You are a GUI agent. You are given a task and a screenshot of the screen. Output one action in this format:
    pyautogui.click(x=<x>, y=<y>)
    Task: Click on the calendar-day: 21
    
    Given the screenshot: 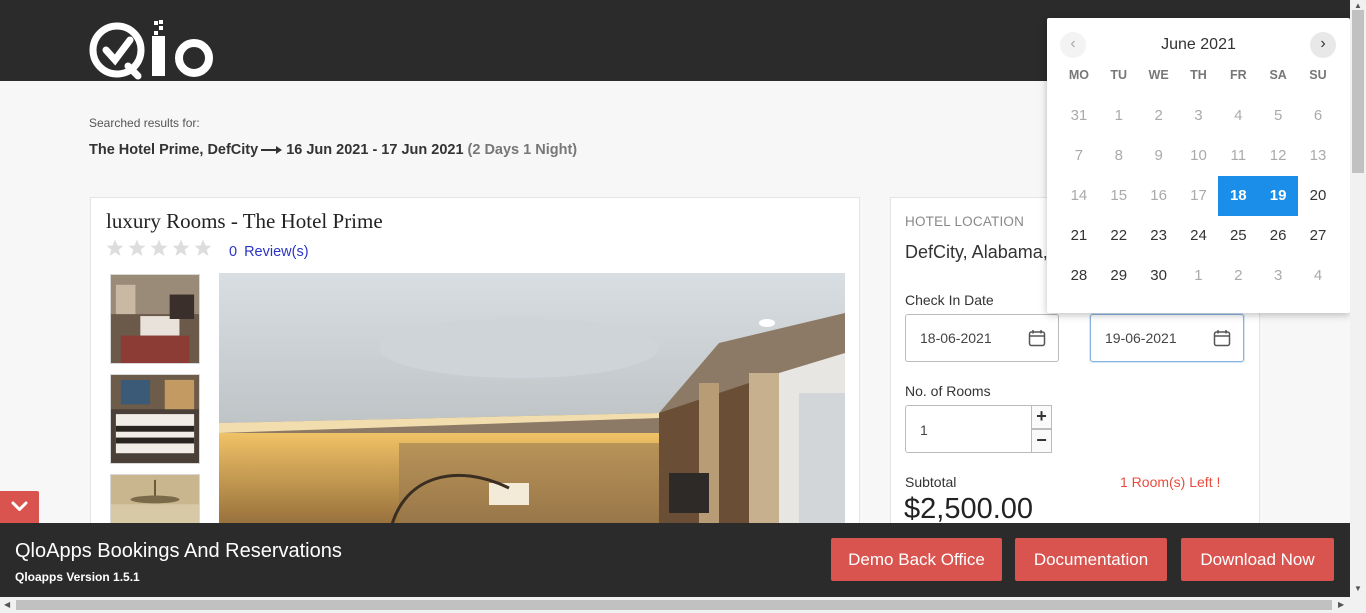 What is the action you would take?
    pyautogui.click(x=1079, y=236)
    